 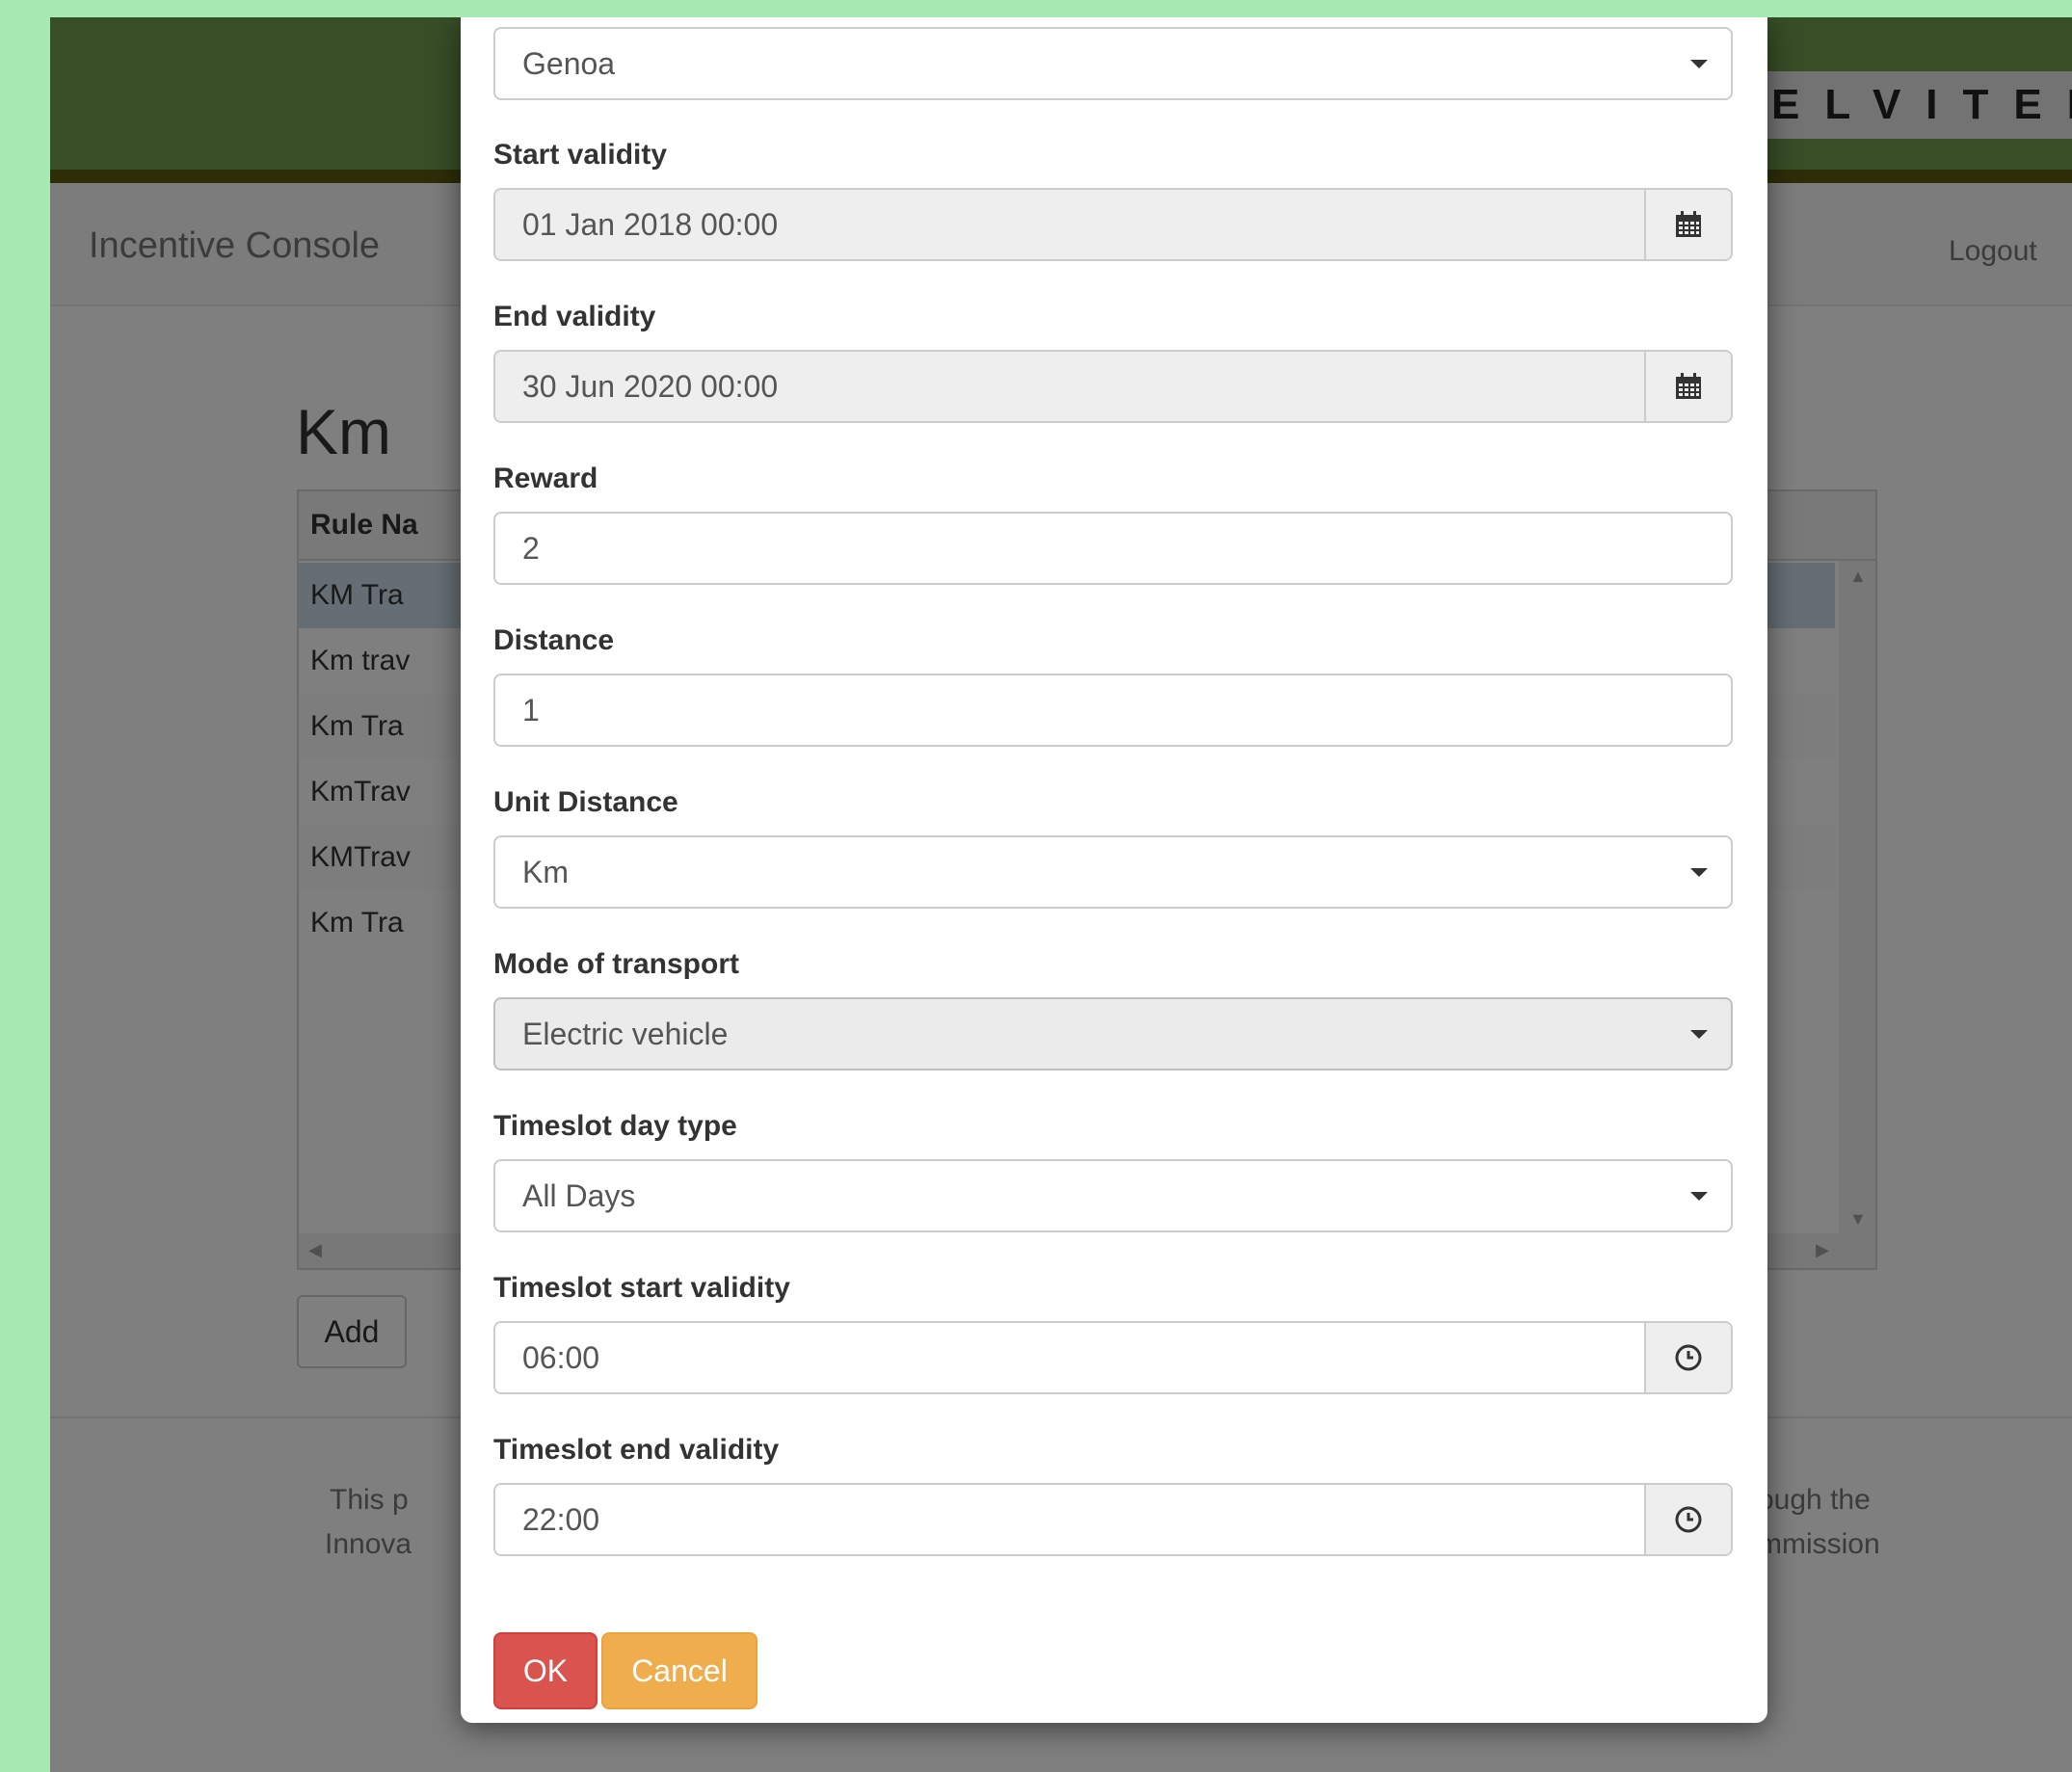 I want to click on end-validity-field: 30 Jun 2020 00:00, so click(x=1113, y=386).